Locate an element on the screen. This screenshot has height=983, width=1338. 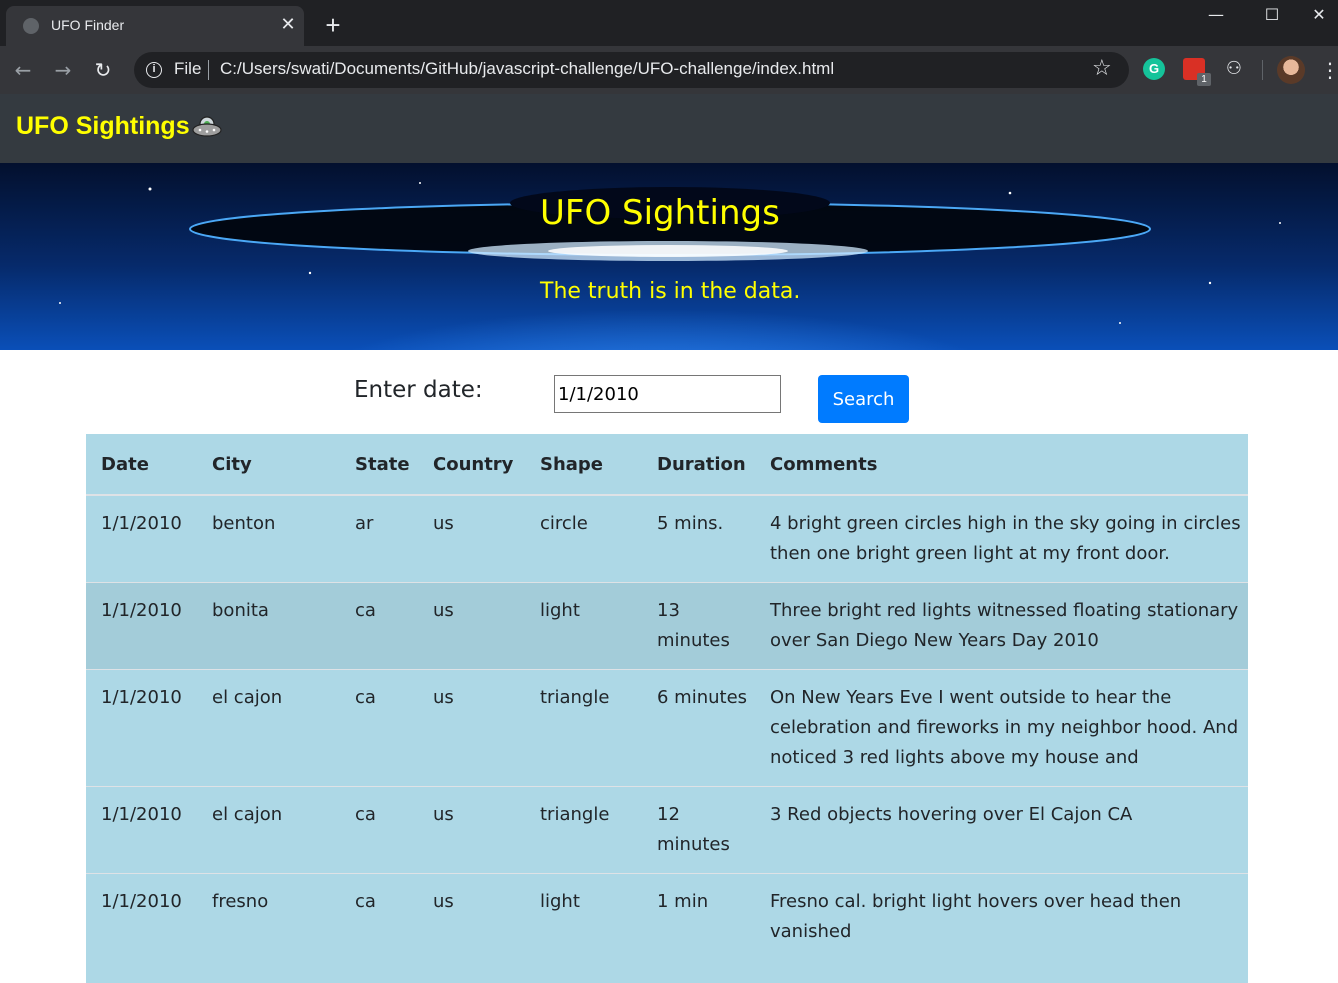
date-input is located at coordinates (667, 394).